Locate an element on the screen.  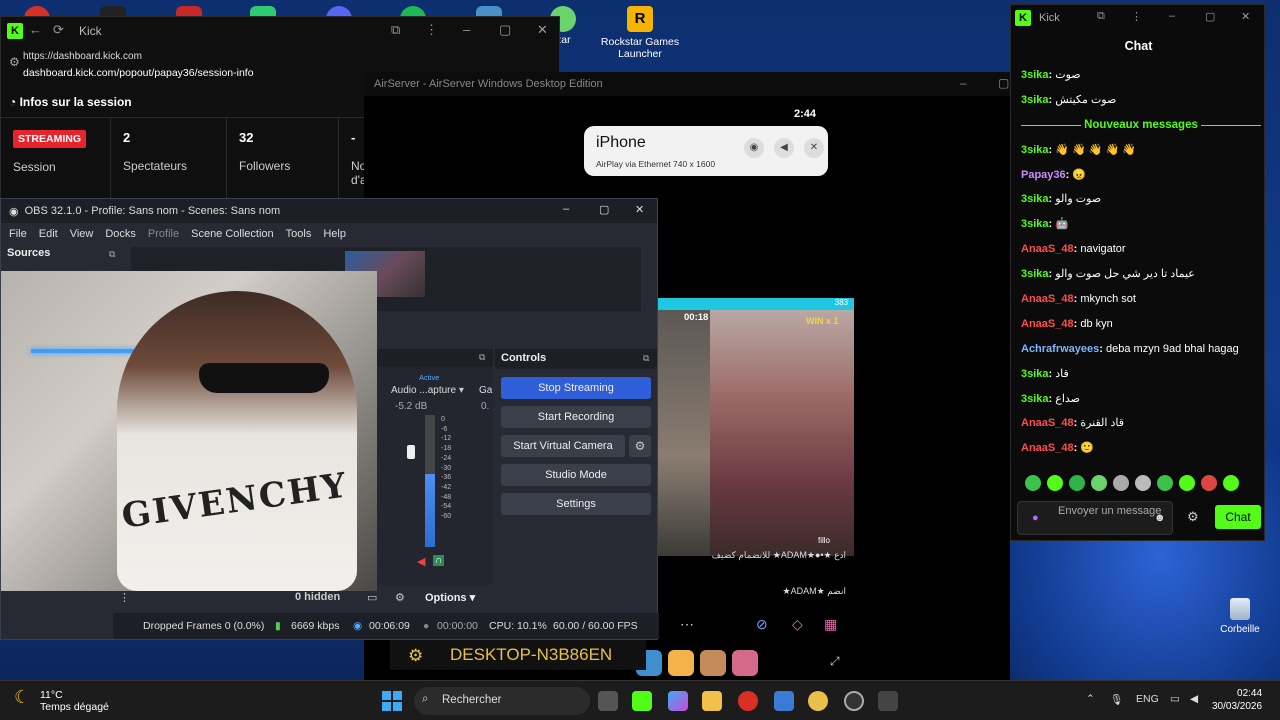
filter-icon: ▭ is located at coordinates (372, 597).